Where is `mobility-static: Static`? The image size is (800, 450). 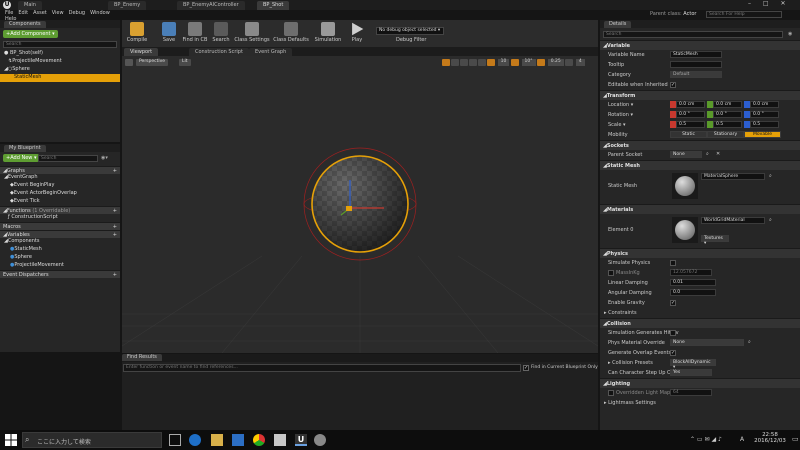
mobility-static: Static is located at coordinates (688, 134).